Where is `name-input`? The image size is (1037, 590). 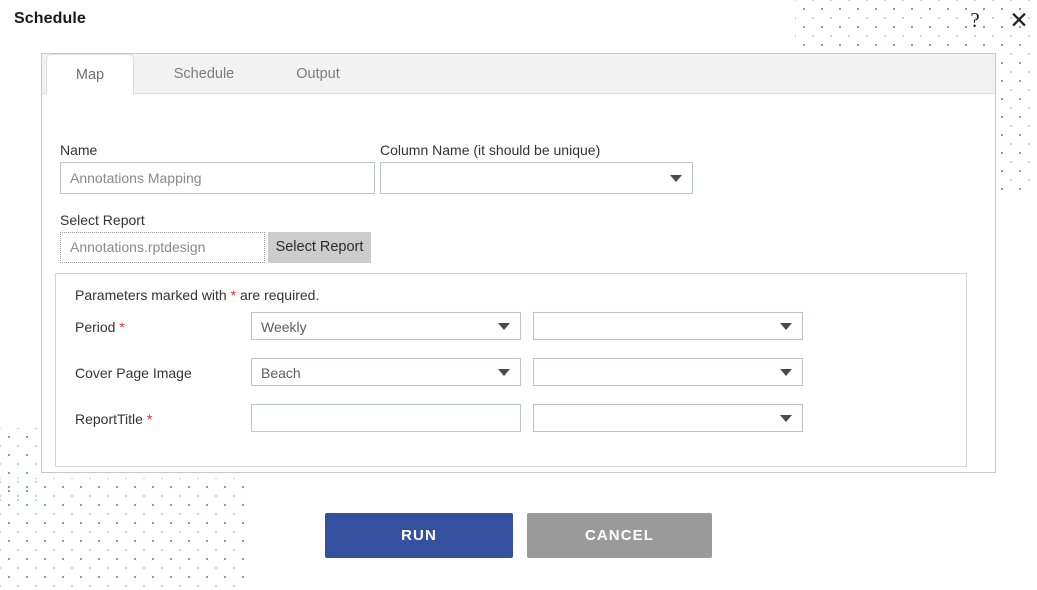
name-input is located at coordinates (217, 178).